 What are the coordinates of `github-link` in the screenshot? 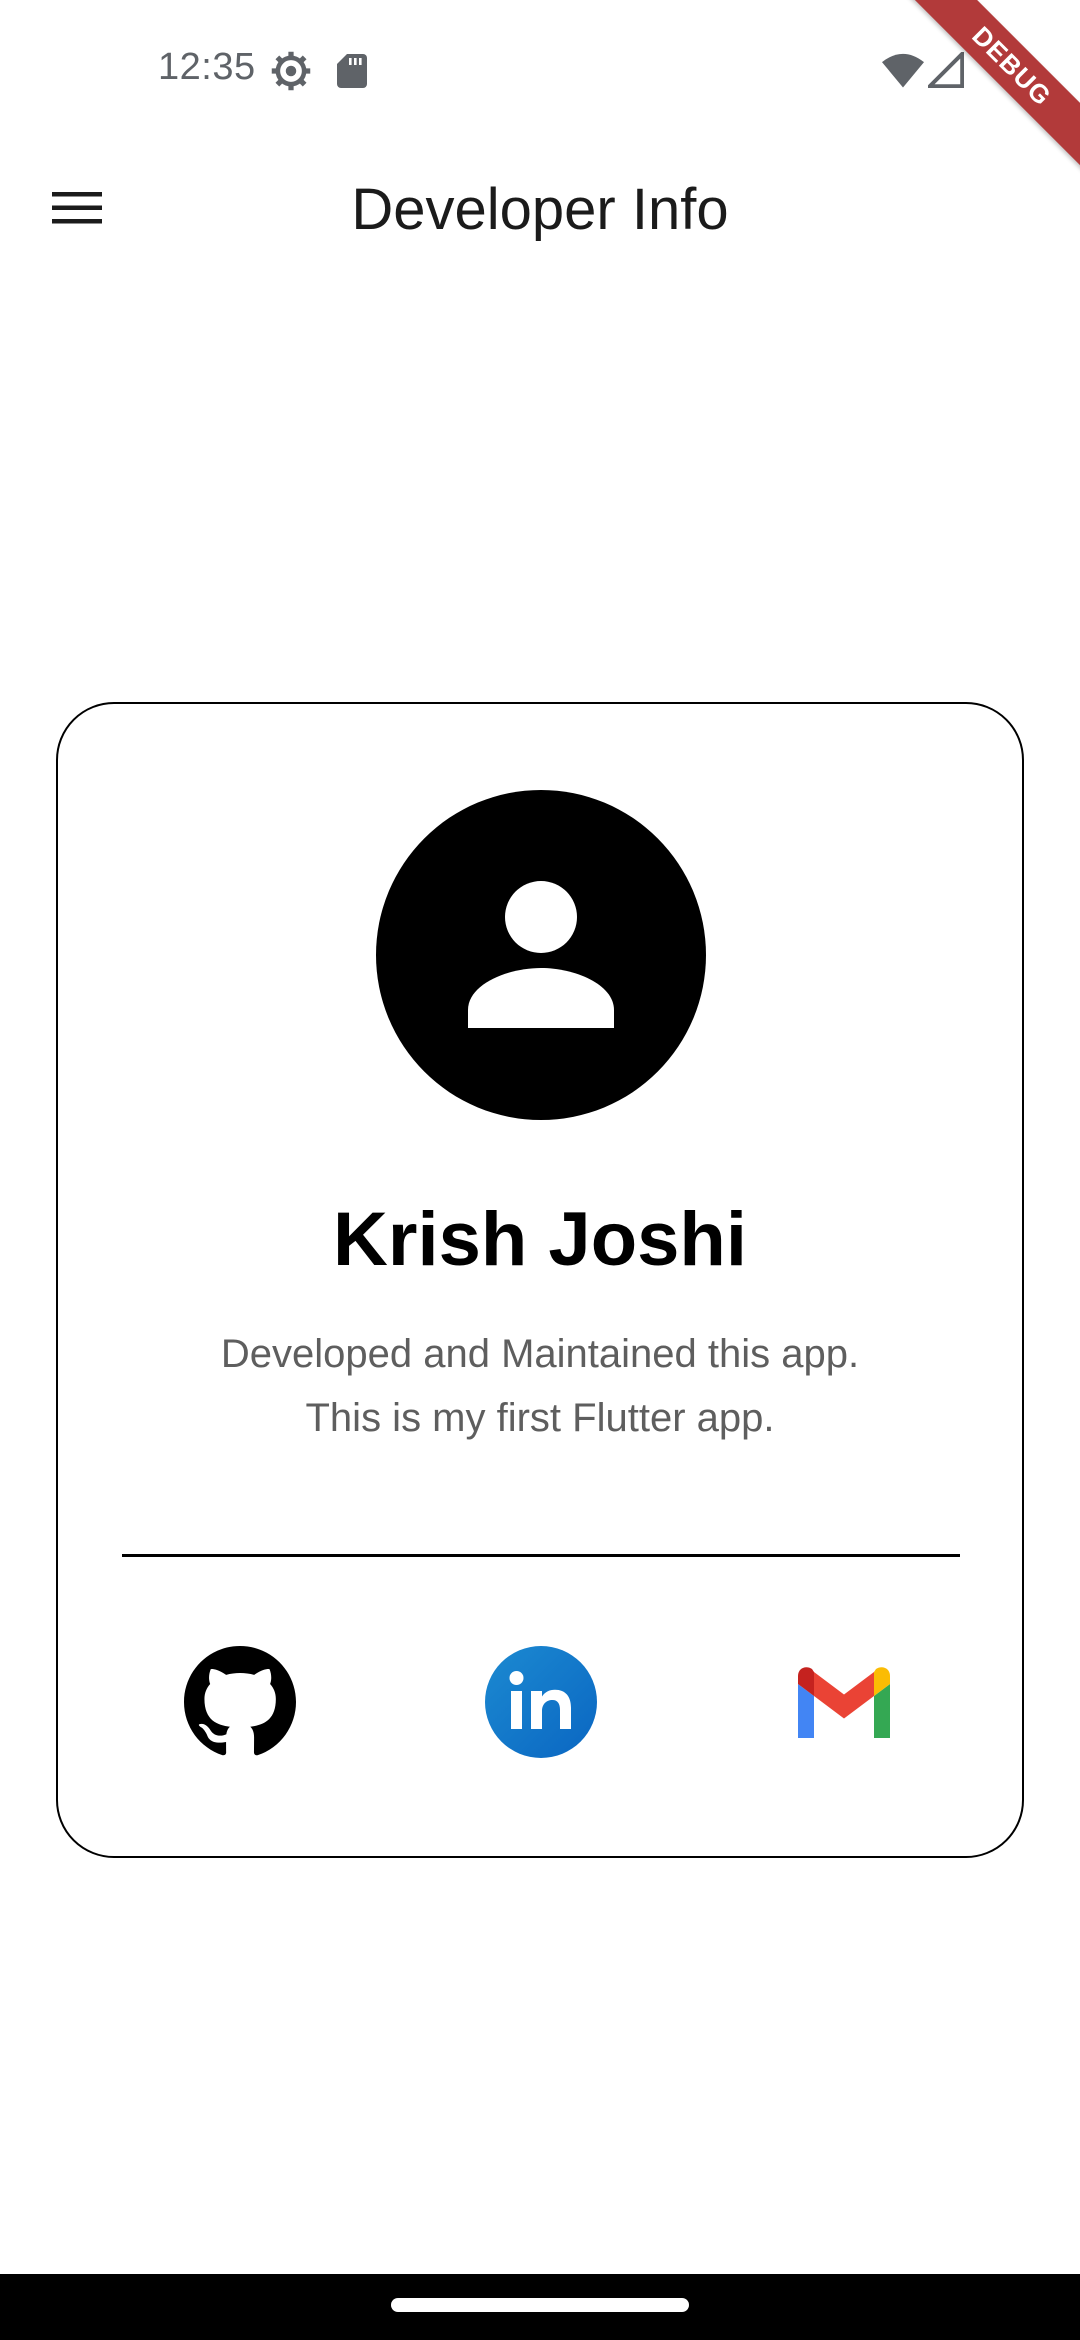 It's located at (240, 1702).